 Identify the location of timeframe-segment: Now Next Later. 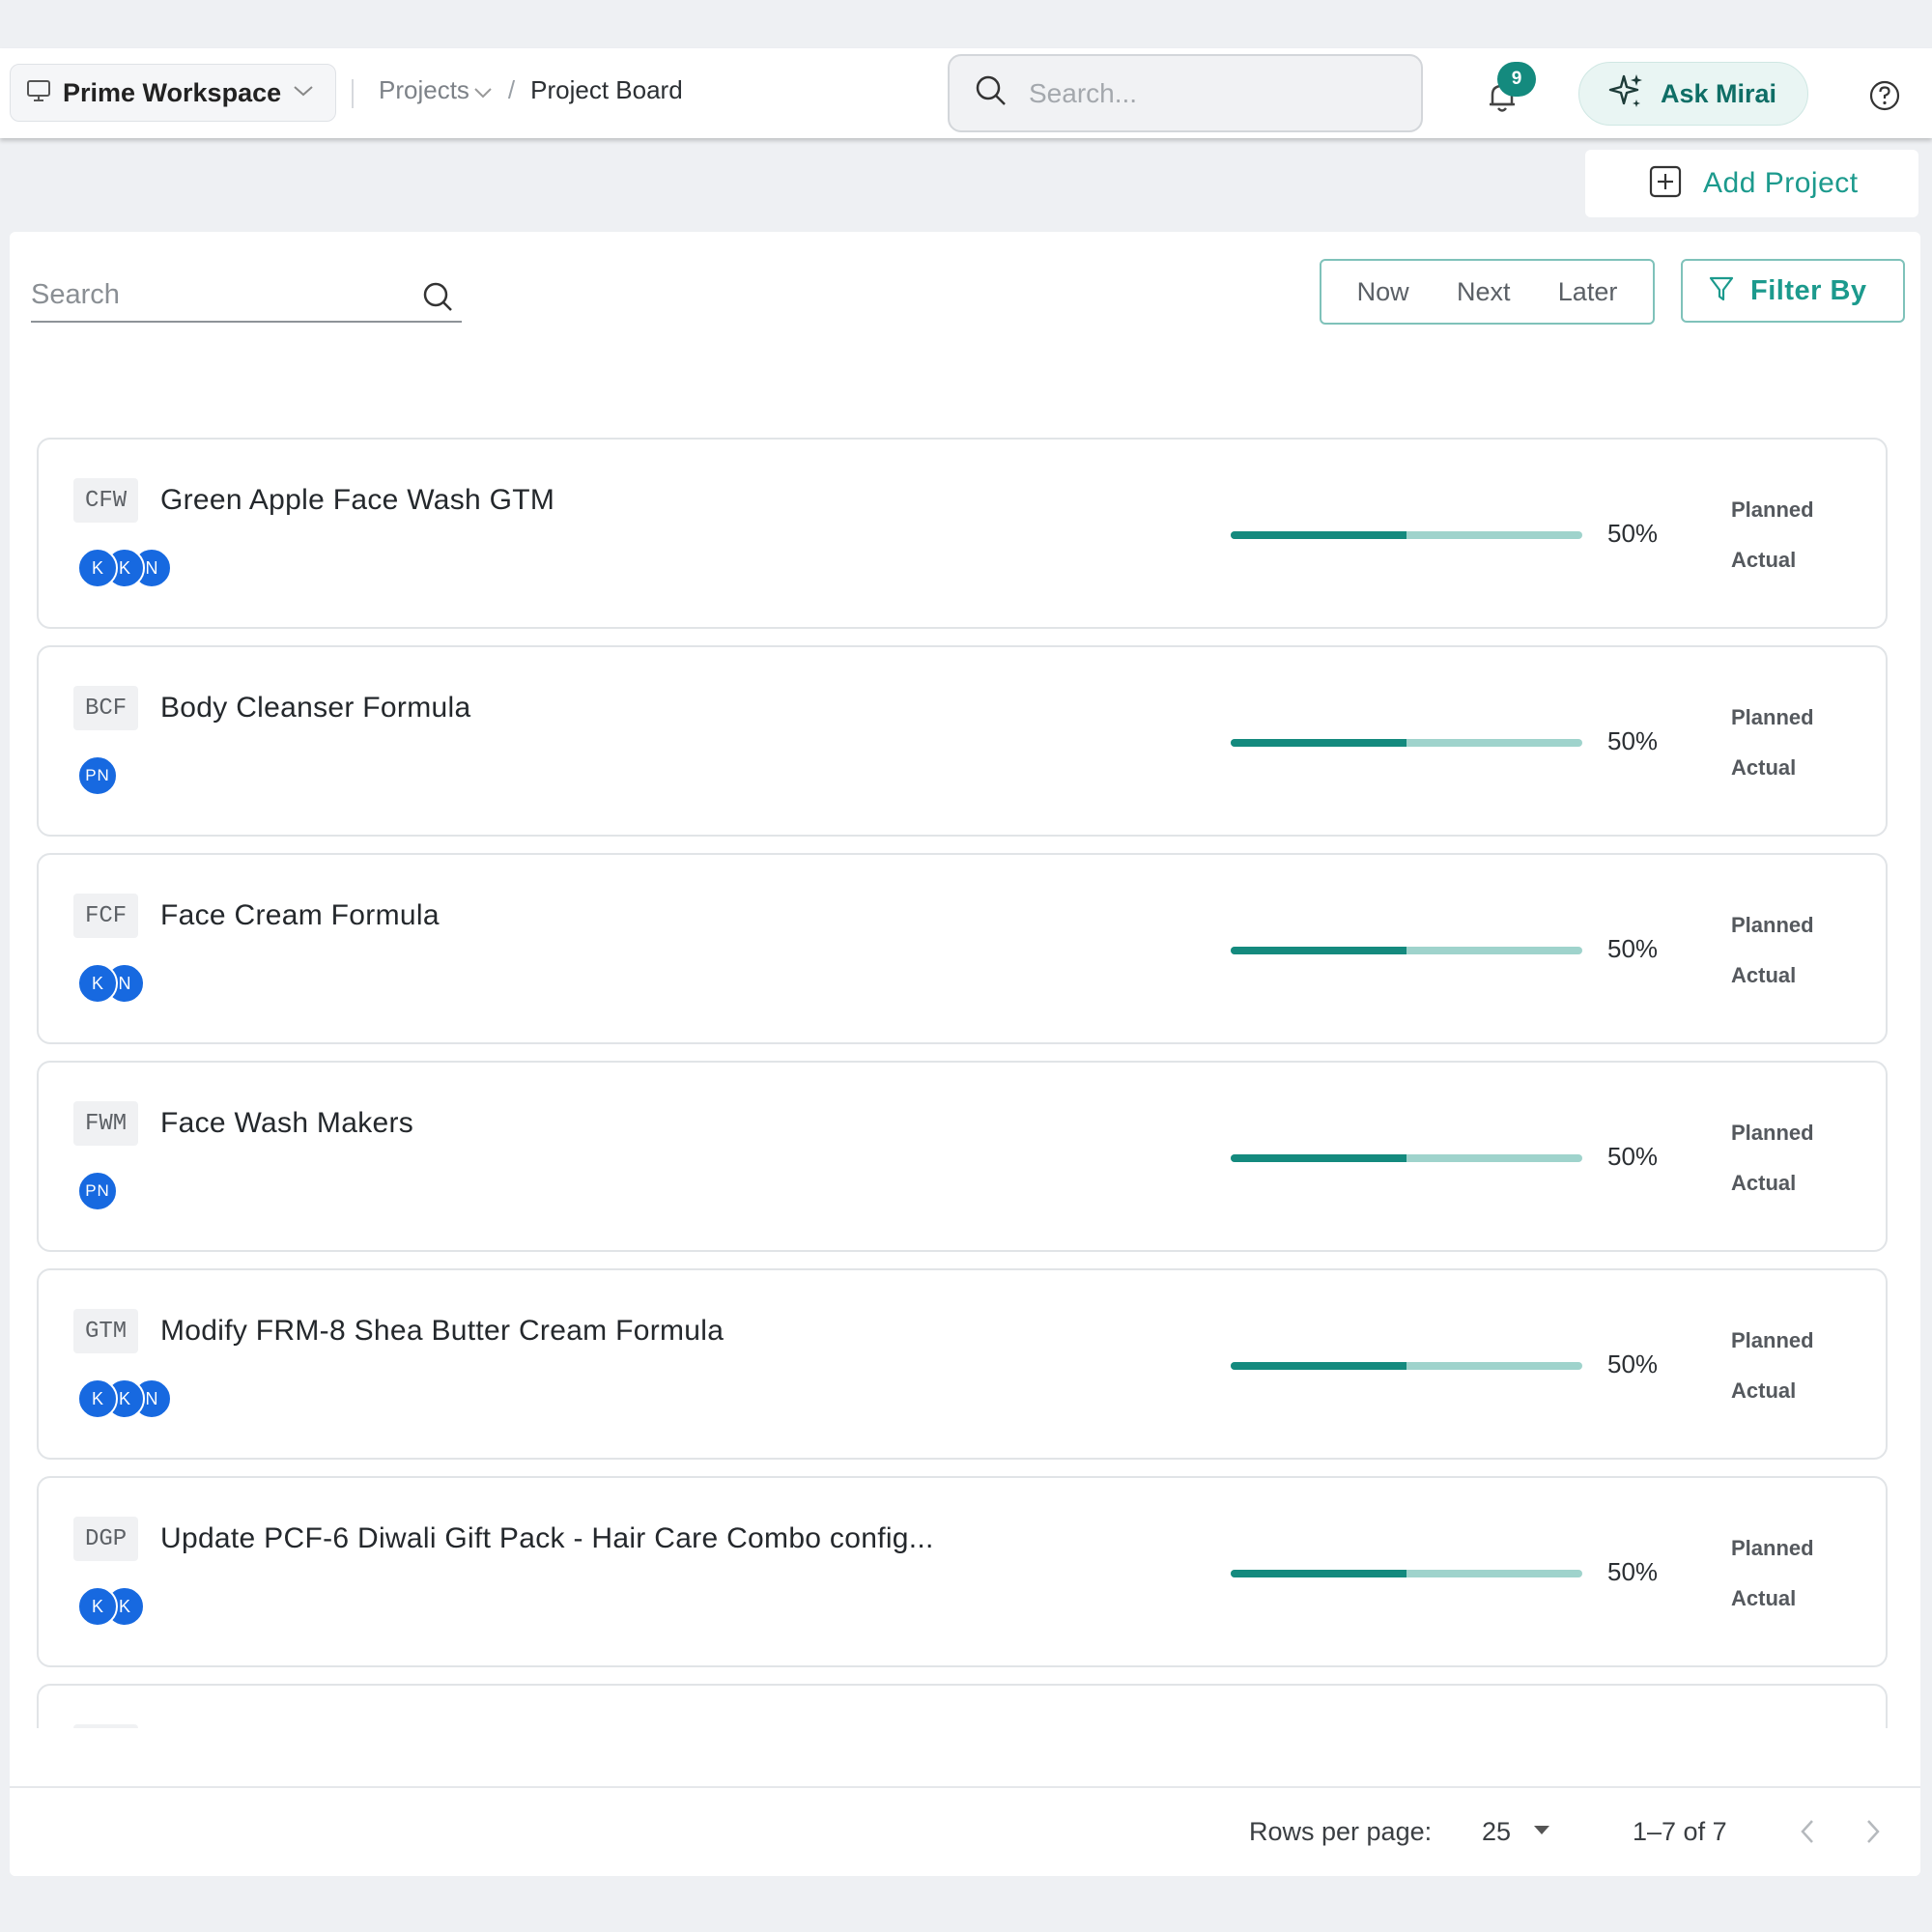
(1487, 292).